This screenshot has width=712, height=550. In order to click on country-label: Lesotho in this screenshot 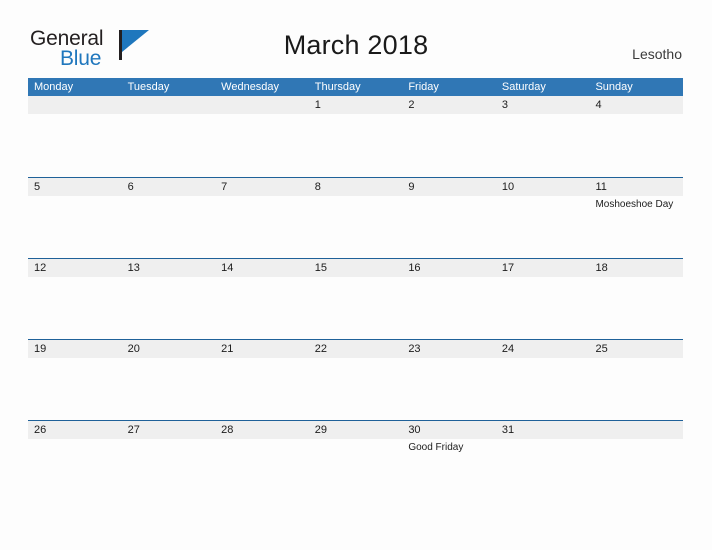, I will do `click(657, 54)`.